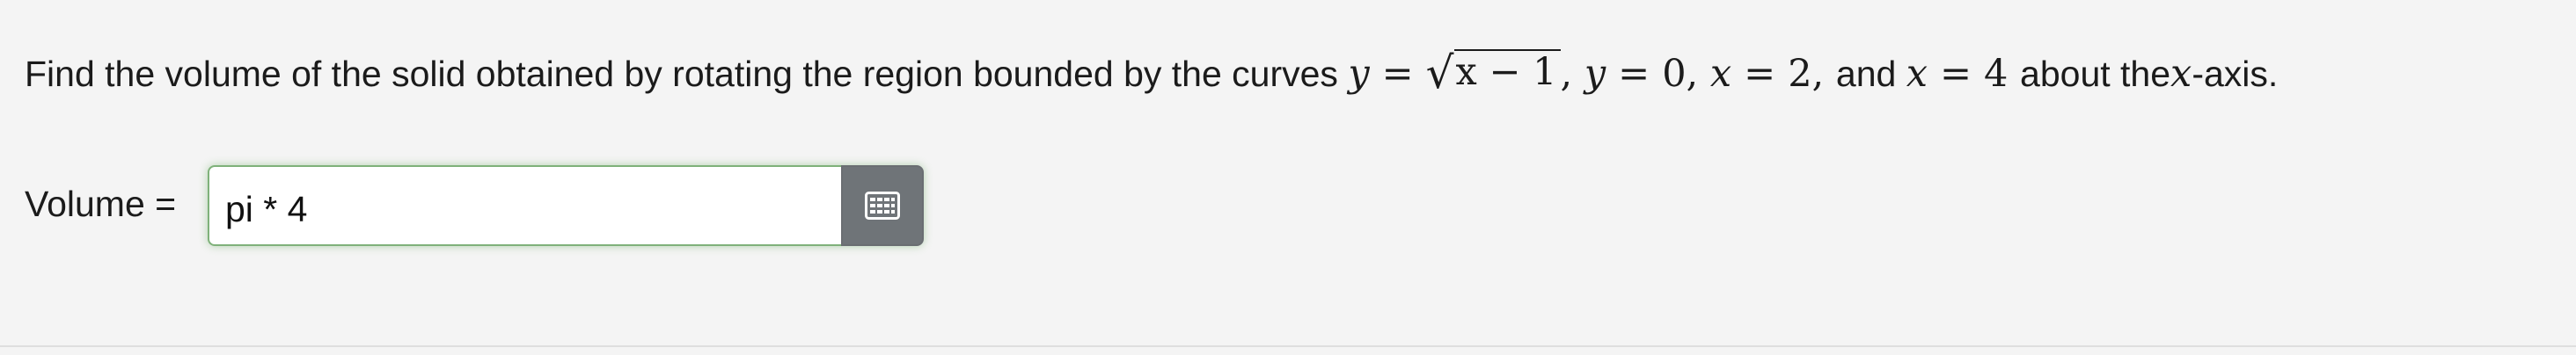 The height and width of the screenshot is (355, 2576). Describe the element at coordinates (1674, 74) in the screenshot. I see `value-0: 0` at that location.